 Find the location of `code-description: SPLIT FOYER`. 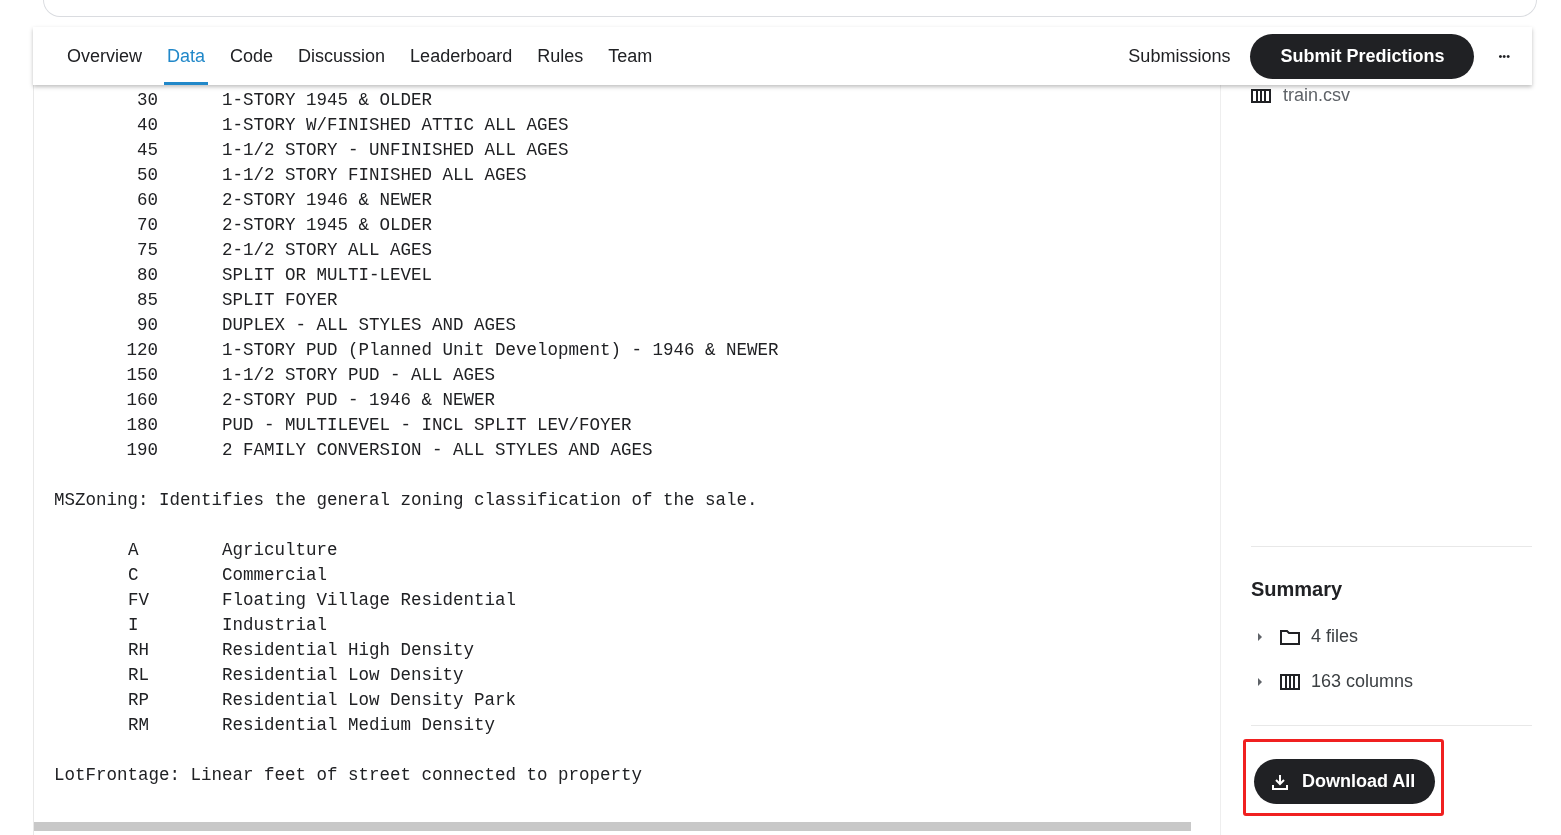

code-description: SPLIT FOYER is located at coordinates (280, 300).